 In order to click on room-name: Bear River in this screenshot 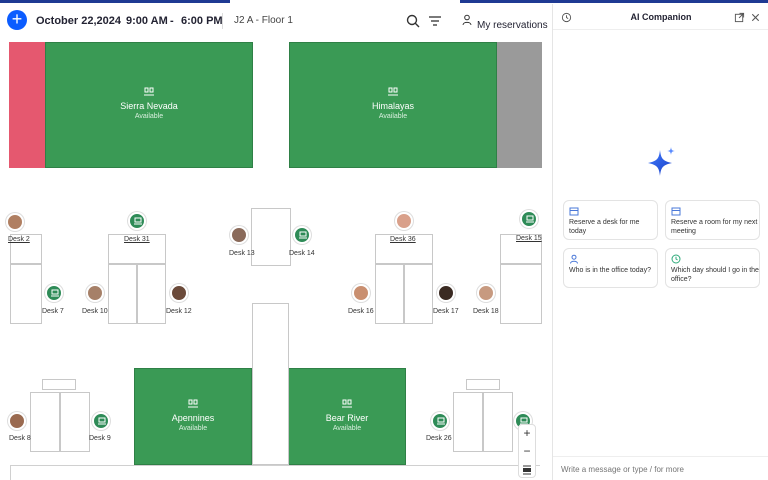, I will do `click(347, 418)`.